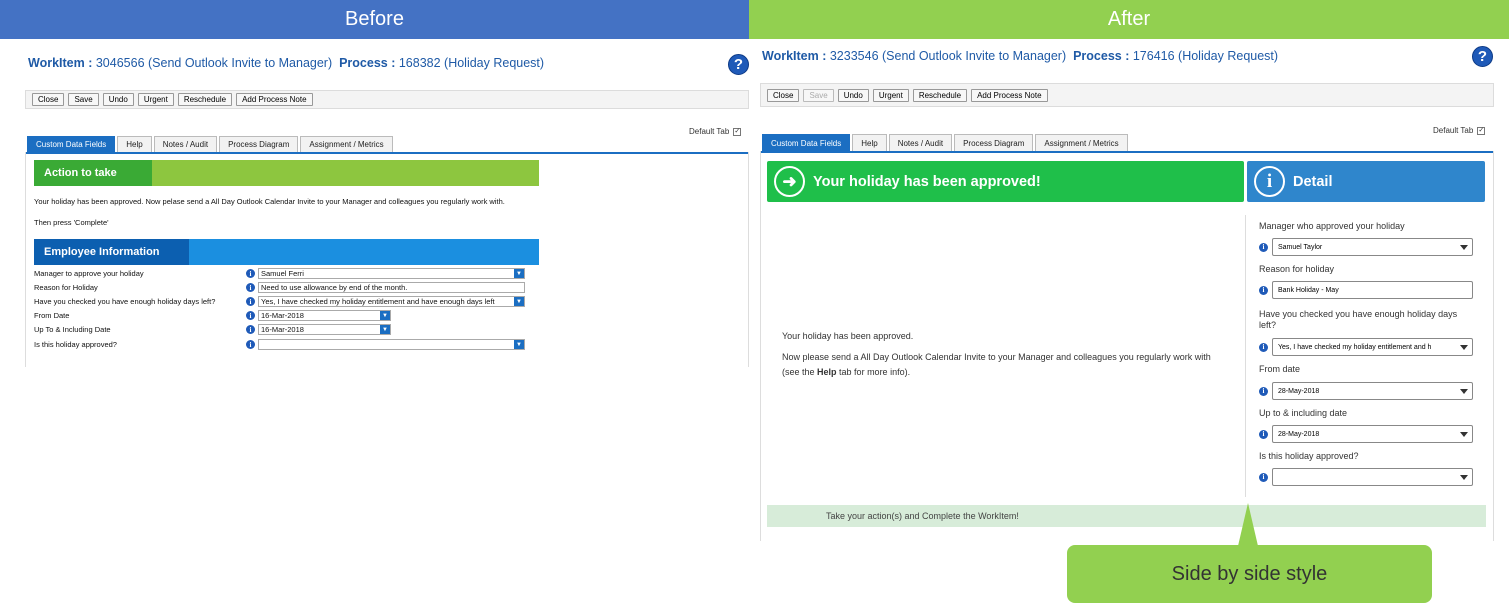 The image size is (1509, 607). Describe the element at coordinates (374, 19) in the screenshot. I see `before-header: Before` at that location.